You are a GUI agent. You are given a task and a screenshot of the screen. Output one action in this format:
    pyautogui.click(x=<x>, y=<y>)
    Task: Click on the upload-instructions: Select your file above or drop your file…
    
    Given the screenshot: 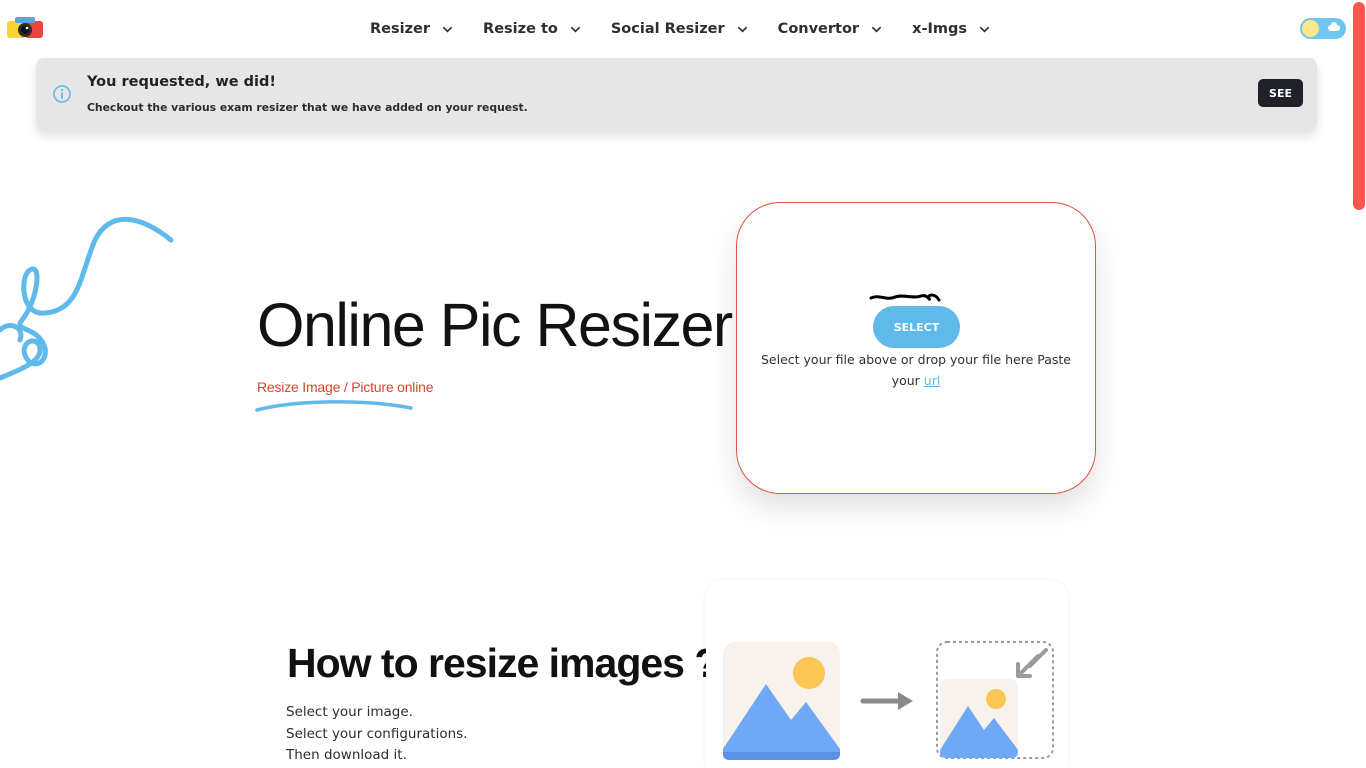 What is the action you would take?
    pyautogui.click(x=916, y=370)
    